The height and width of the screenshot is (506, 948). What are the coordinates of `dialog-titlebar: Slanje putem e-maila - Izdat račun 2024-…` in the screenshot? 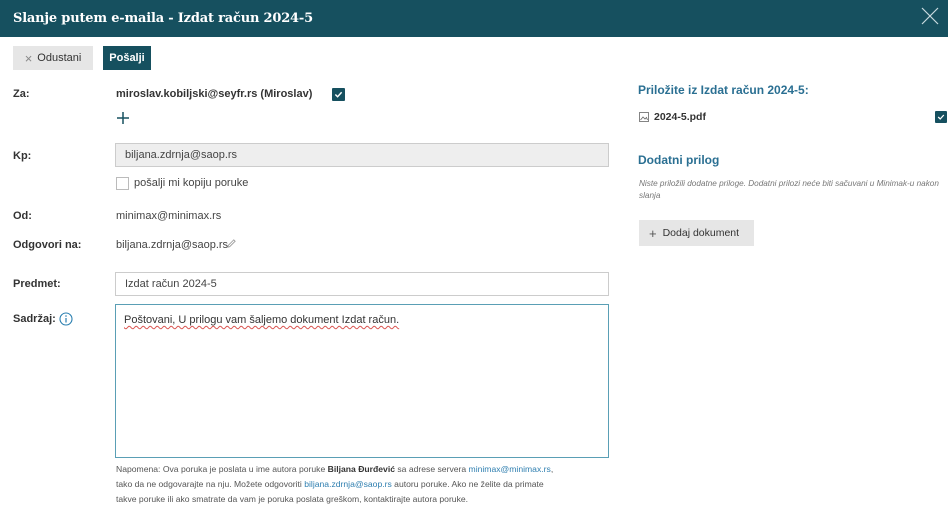 It's located at (474, 18).